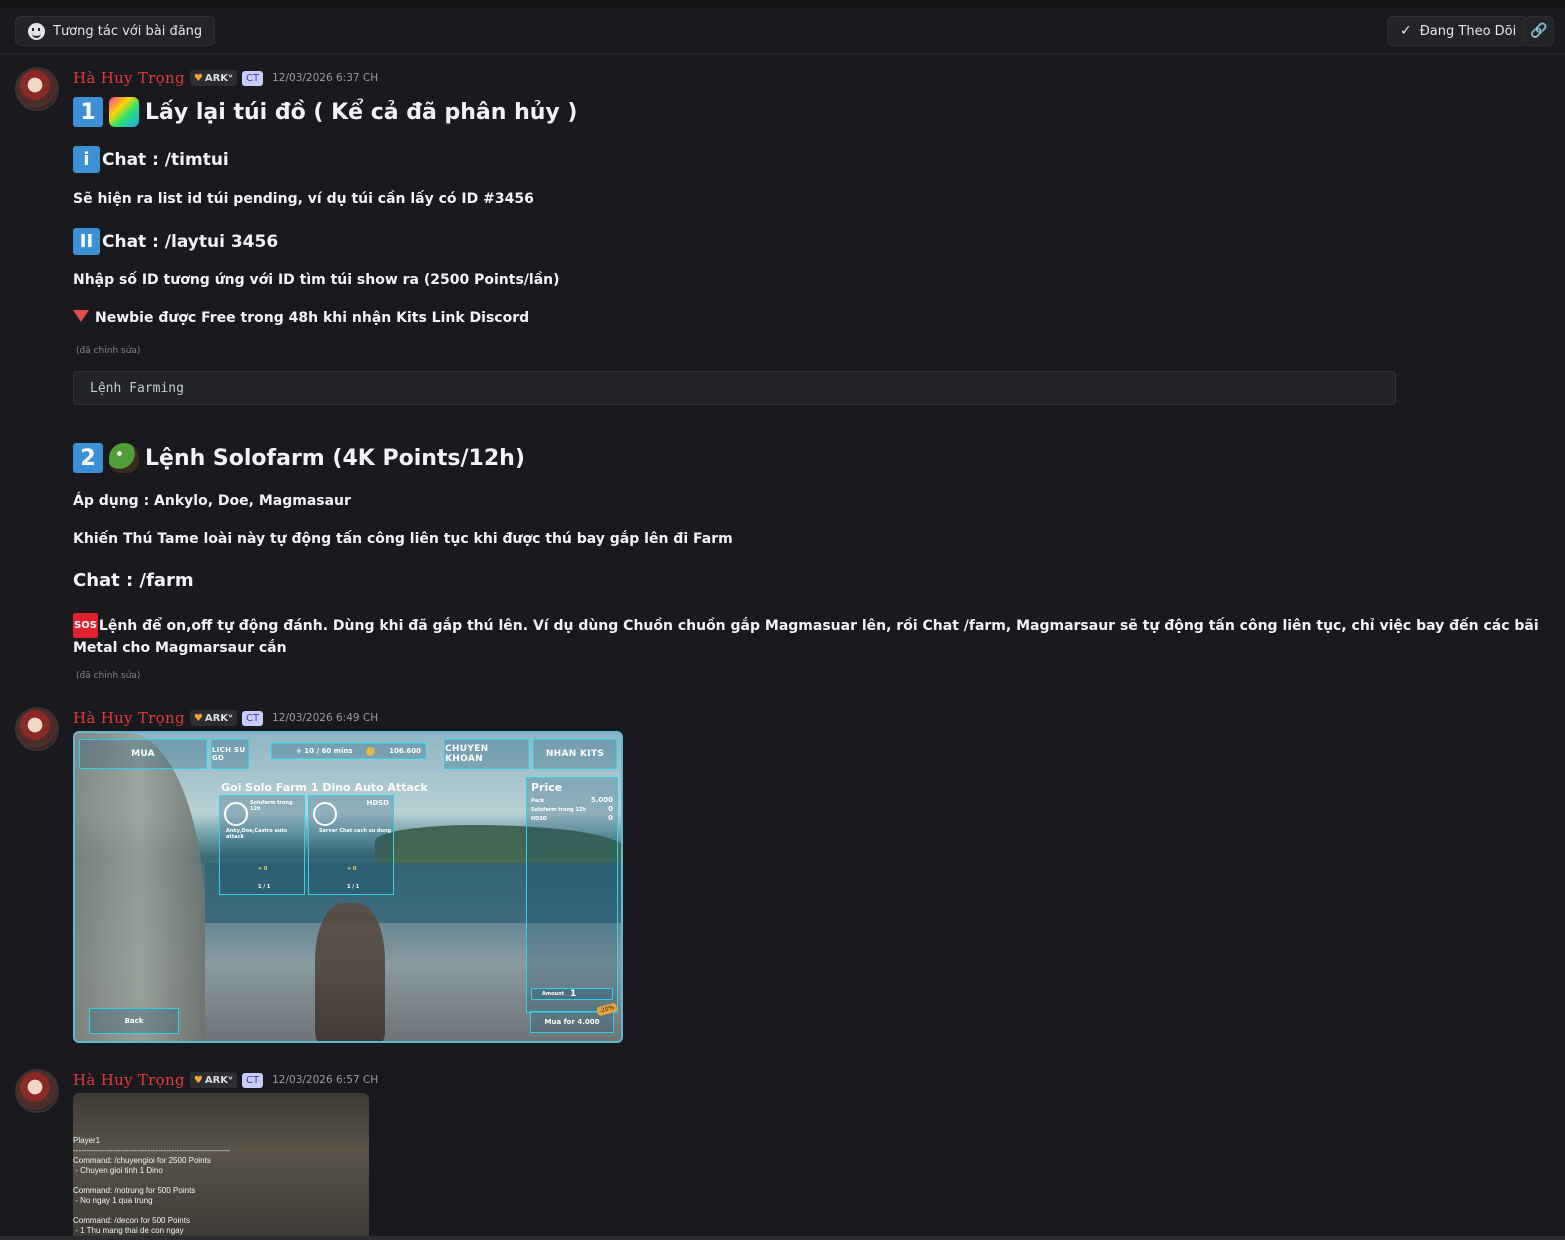  I want to click on bag-emoji-icon, so click(124, 112).